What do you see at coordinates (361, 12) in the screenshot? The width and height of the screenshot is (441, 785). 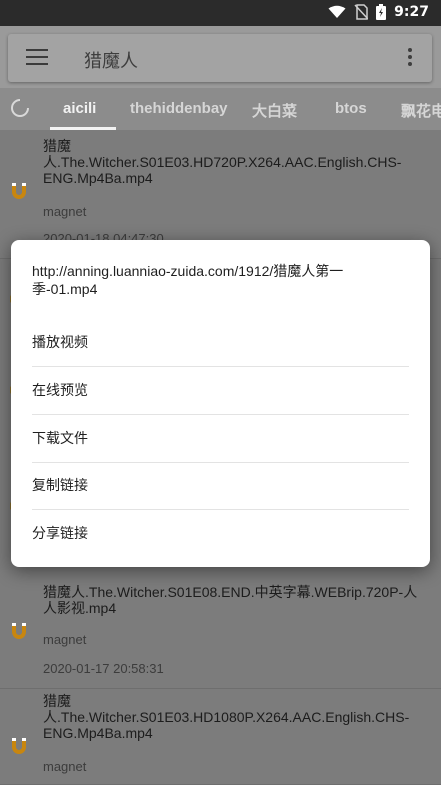 I see `no-sim-icon` at bounding box center [361, 12].